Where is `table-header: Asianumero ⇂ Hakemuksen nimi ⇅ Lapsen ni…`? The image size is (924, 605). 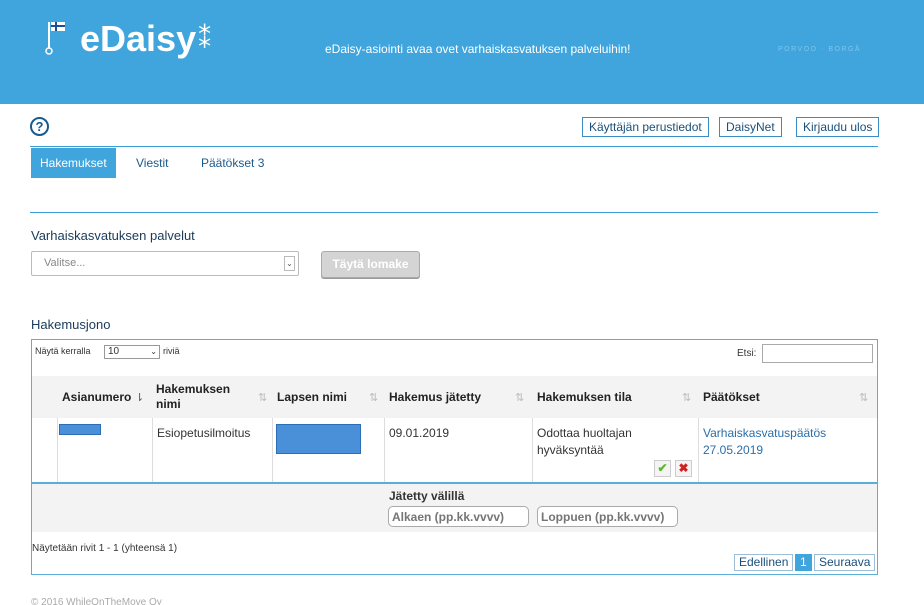 table-header: Asianumero ⇂ Hakemuksen nimi ⇅ Lapsen ni… is located at coordinates (454, 397).